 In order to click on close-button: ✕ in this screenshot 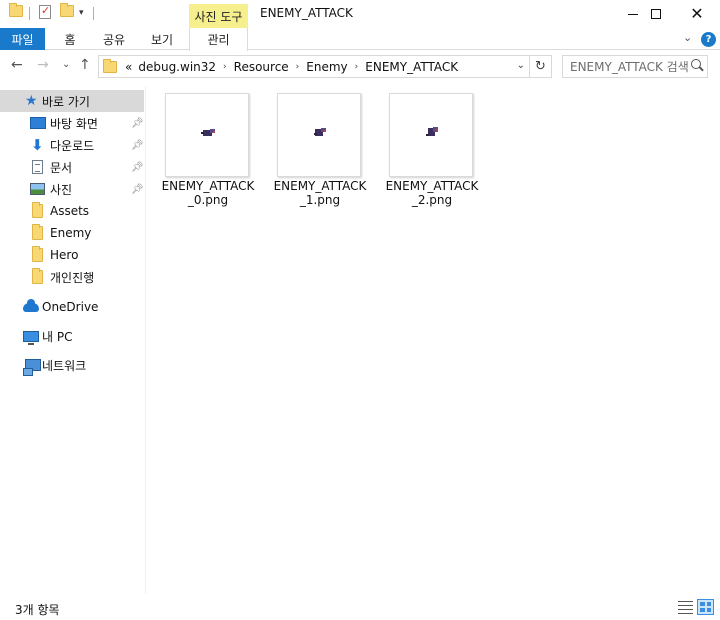, I will do `click(697, 14)`.